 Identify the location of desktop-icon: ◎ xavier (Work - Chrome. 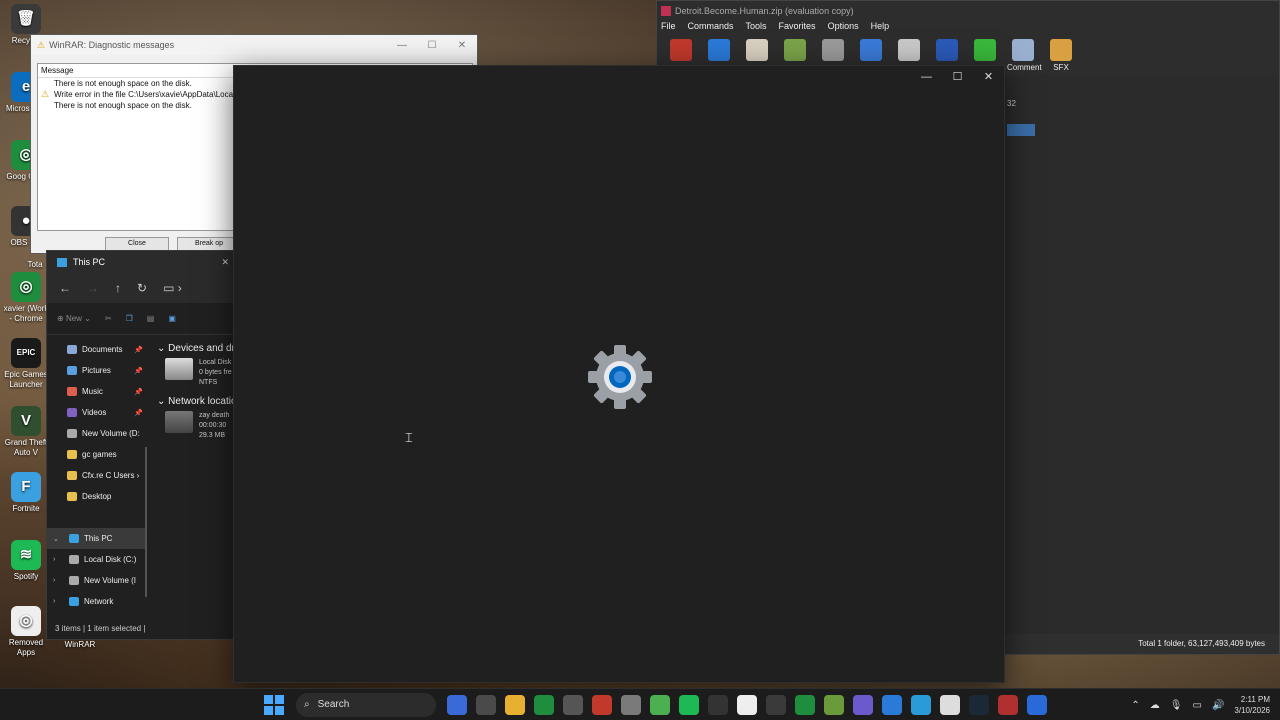
(26, 298).